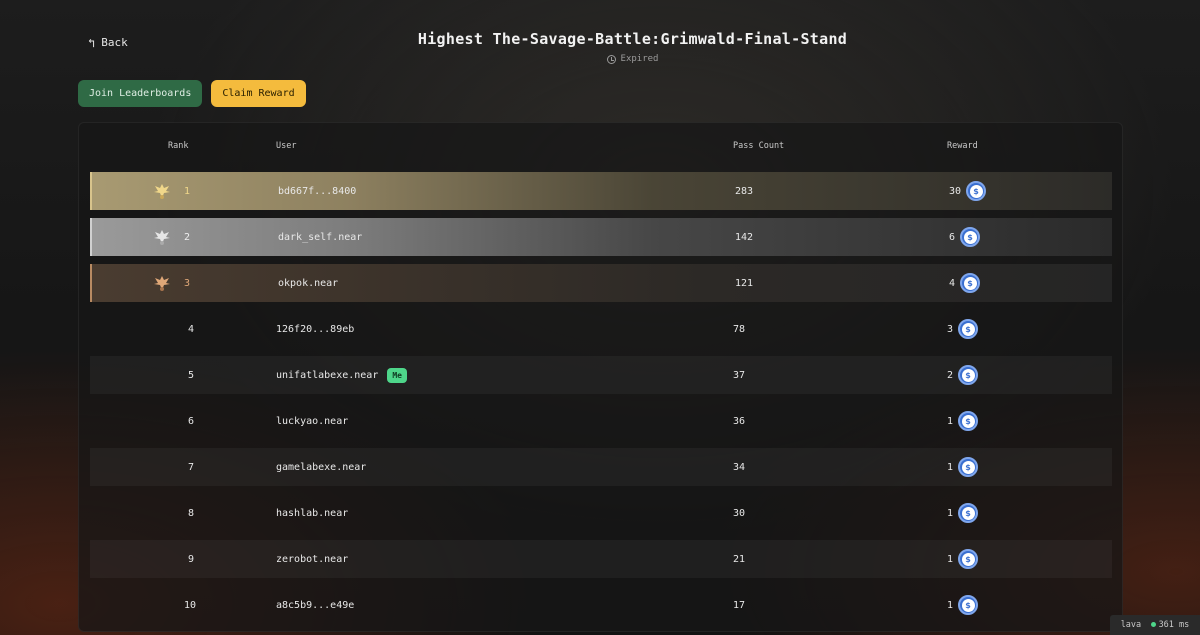  Describe the element at coordinates (312, 421) in the screenshot. I see `user-name: luckyao.near` at that location.